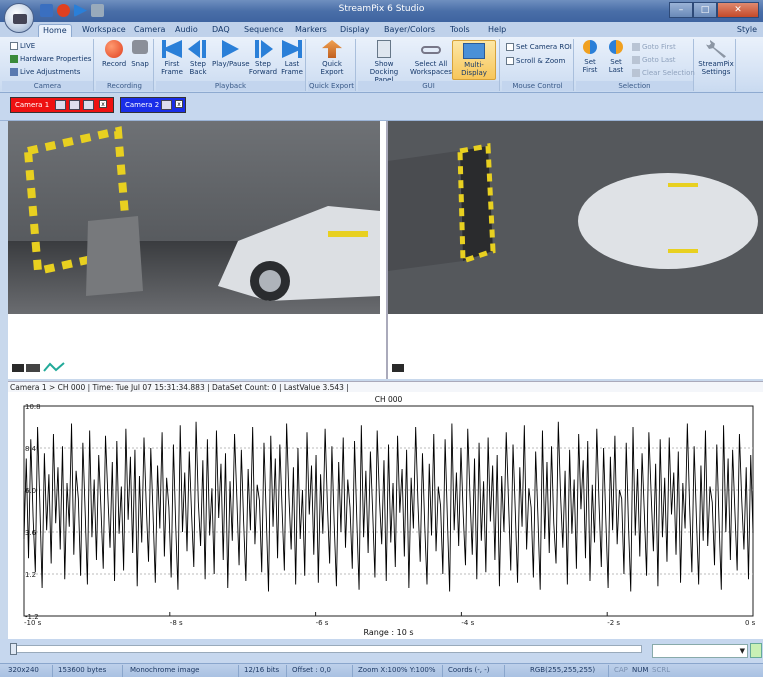 The width and height of the screenshot is (763, 677). What do you see at coordinates (681, 10) in the screenshot?
I see `minimize-button: –` at bounding box center [681, 10].